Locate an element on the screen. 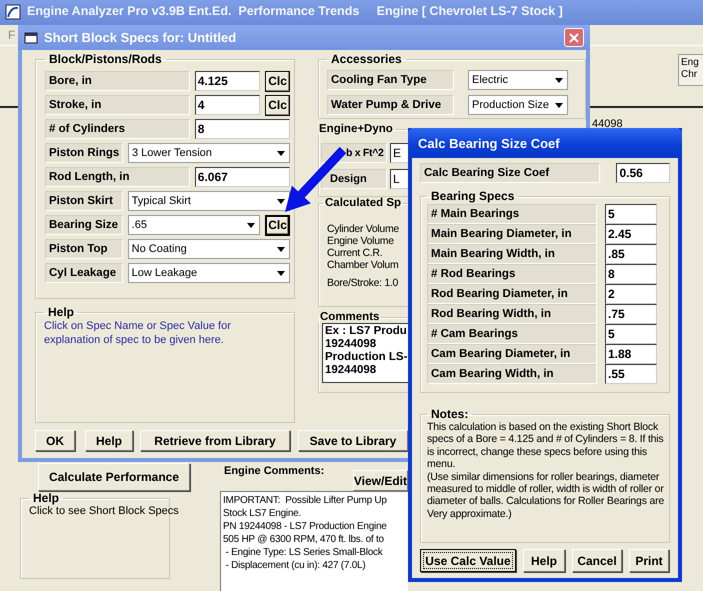 This screenshot has height=591, width=703. spec-label: # of Cylinders is located at coordinates (117, 129).